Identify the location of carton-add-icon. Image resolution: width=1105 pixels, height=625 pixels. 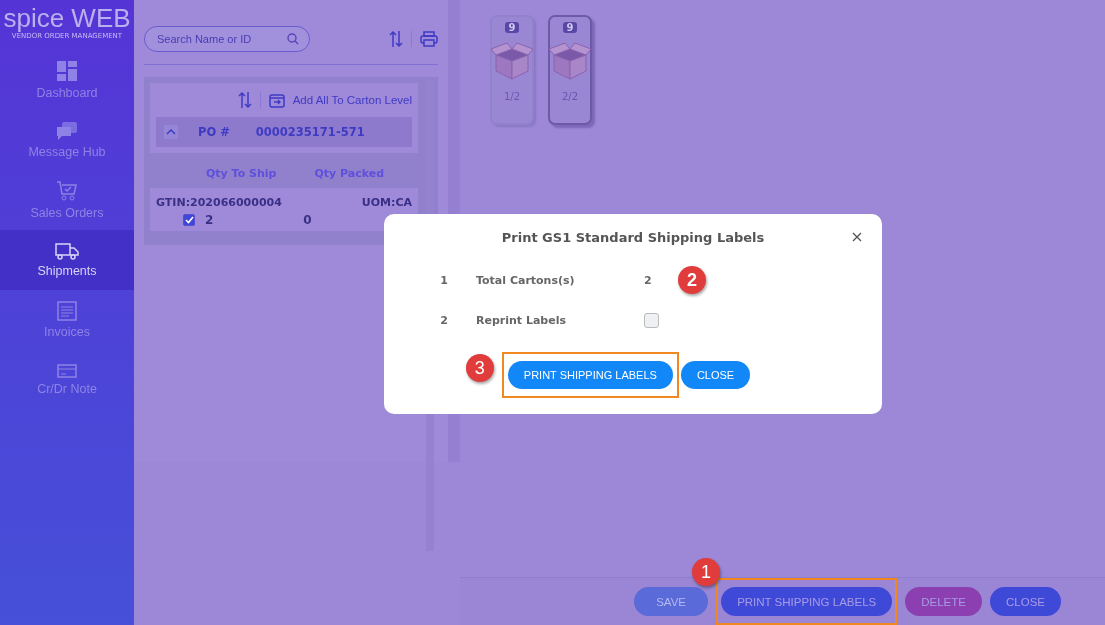
(276, 100).